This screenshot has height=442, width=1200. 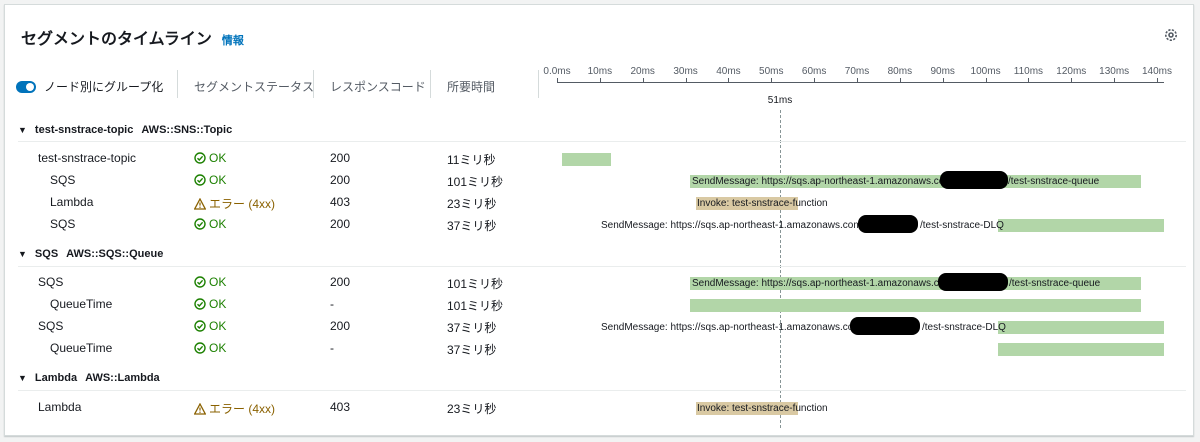 What do you see at coordinates (378, 87) in the screenshot?
I see `column-header-response: レスポンスコード` at bounding box center [378, 87].